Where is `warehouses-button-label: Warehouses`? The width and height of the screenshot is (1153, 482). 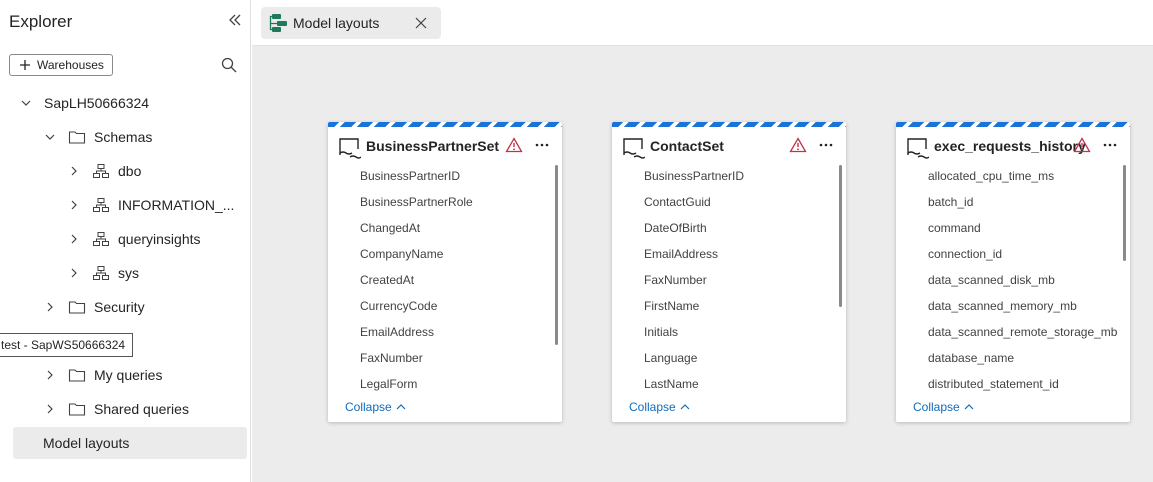 warehouses-button-label: Warehouses is located at coordinates (70, 65).